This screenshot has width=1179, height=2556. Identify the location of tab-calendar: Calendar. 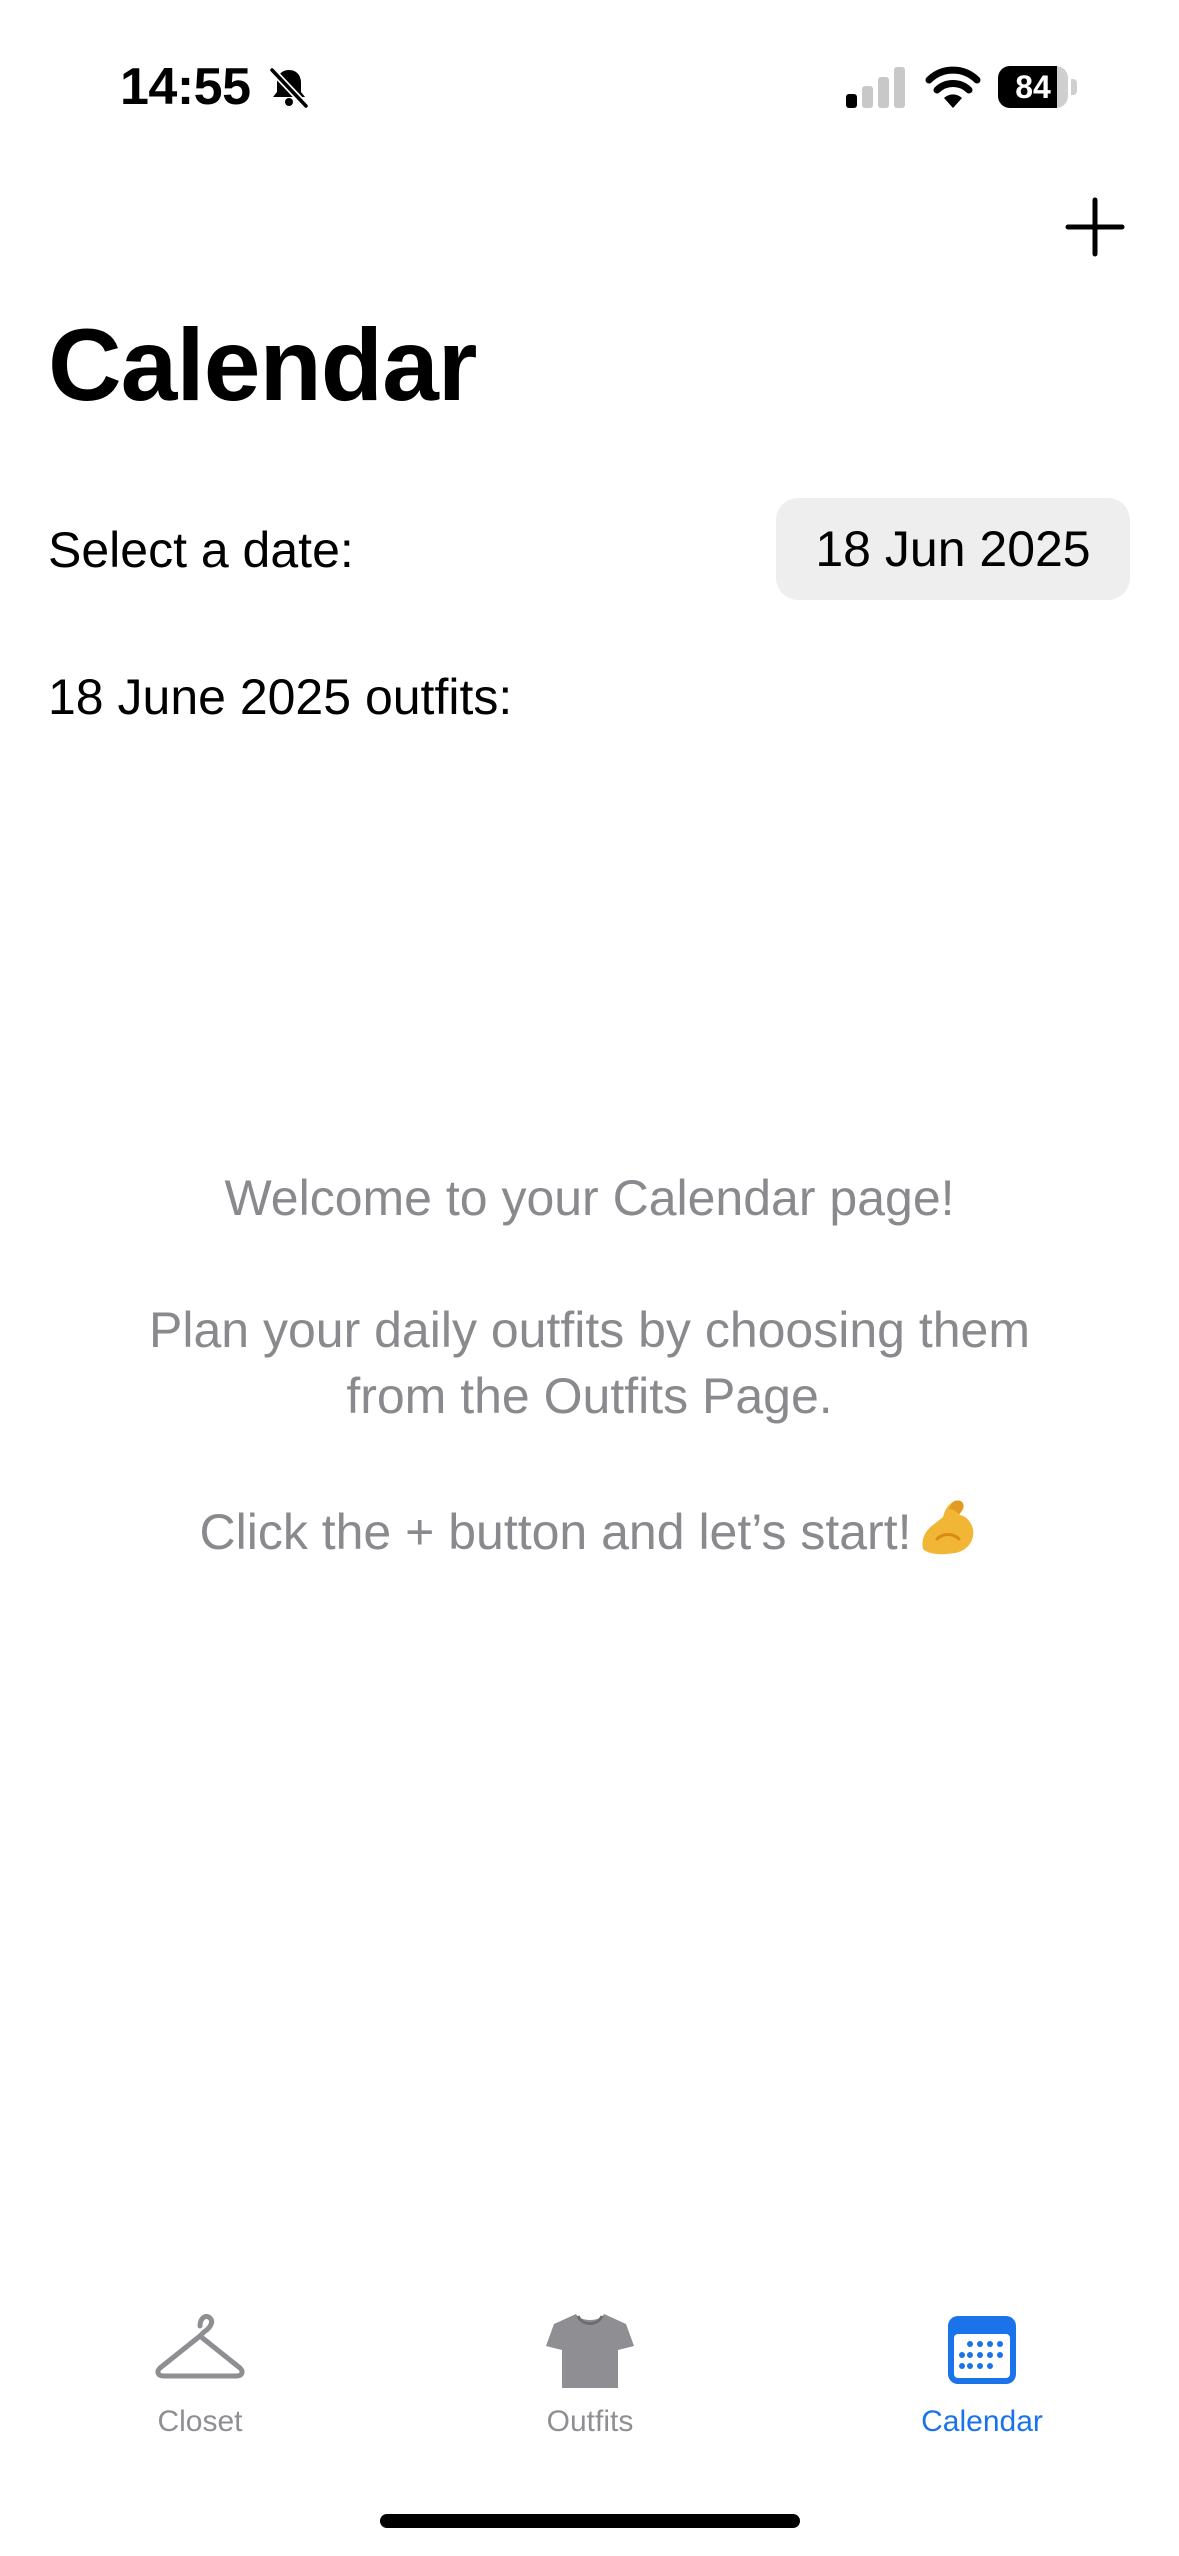
(982, 2380).